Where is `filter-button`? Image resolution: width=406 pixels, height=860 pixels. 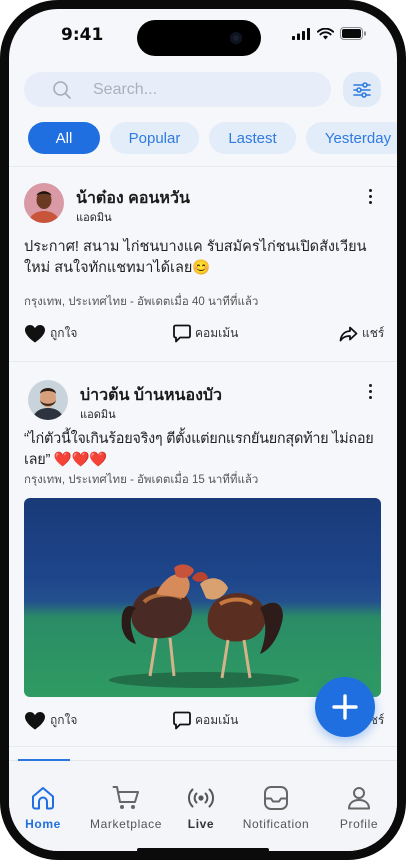
filter-button is located at coordinates (362, 89).